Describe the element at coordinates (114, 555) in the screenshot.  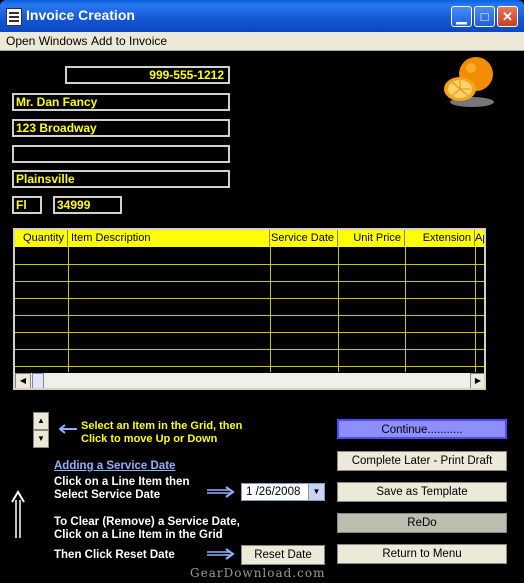
I see `reset-instruction-line: Then Click Reset Date` at that location.